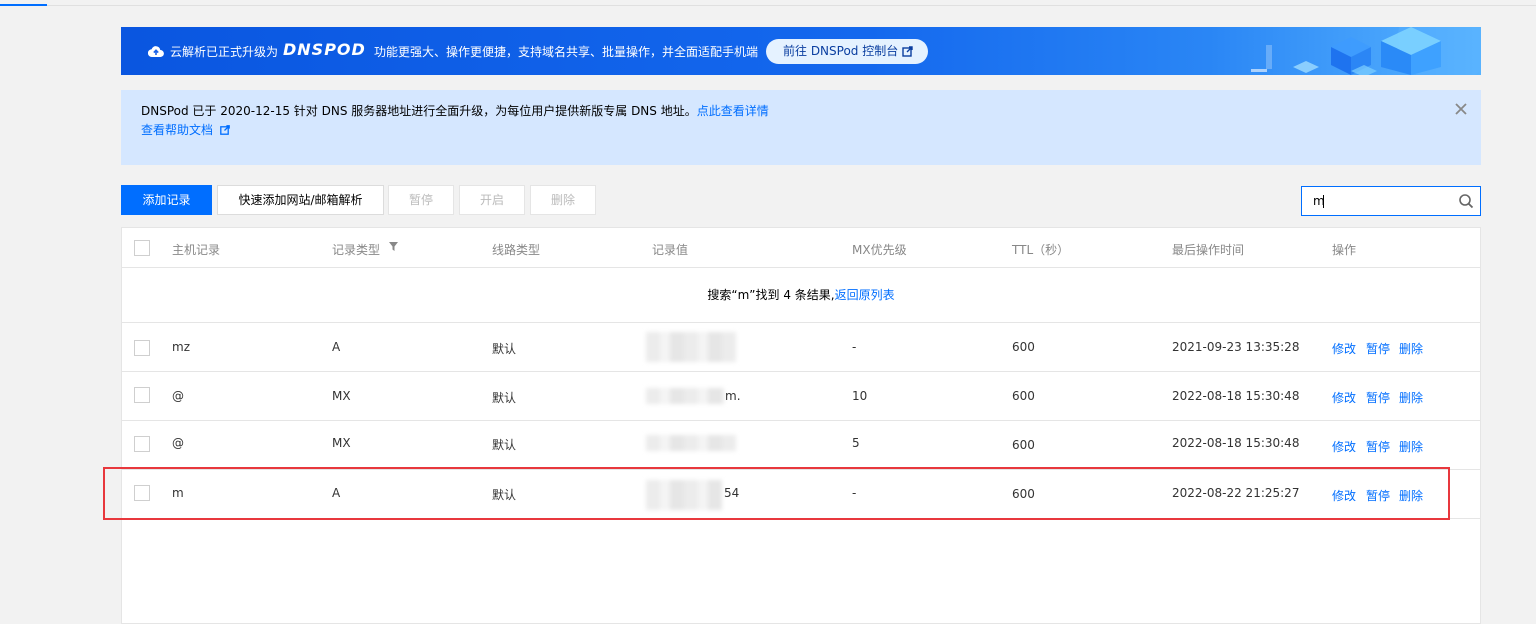  What do you see at coordinates (196, 250) in the screenshot?
I see `header-host: 主机记录` at bounding box center [196, 250].